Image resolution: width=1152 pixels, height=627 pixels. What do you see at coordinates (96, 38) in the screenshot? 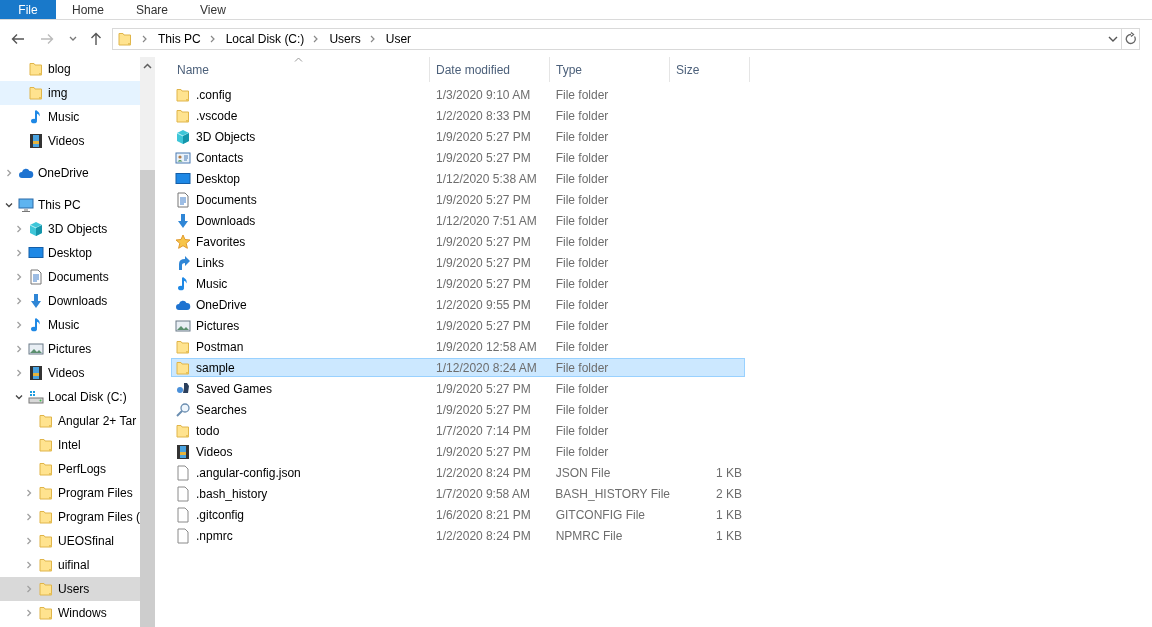
I see `up-icon` at bounding box center [96, 38].